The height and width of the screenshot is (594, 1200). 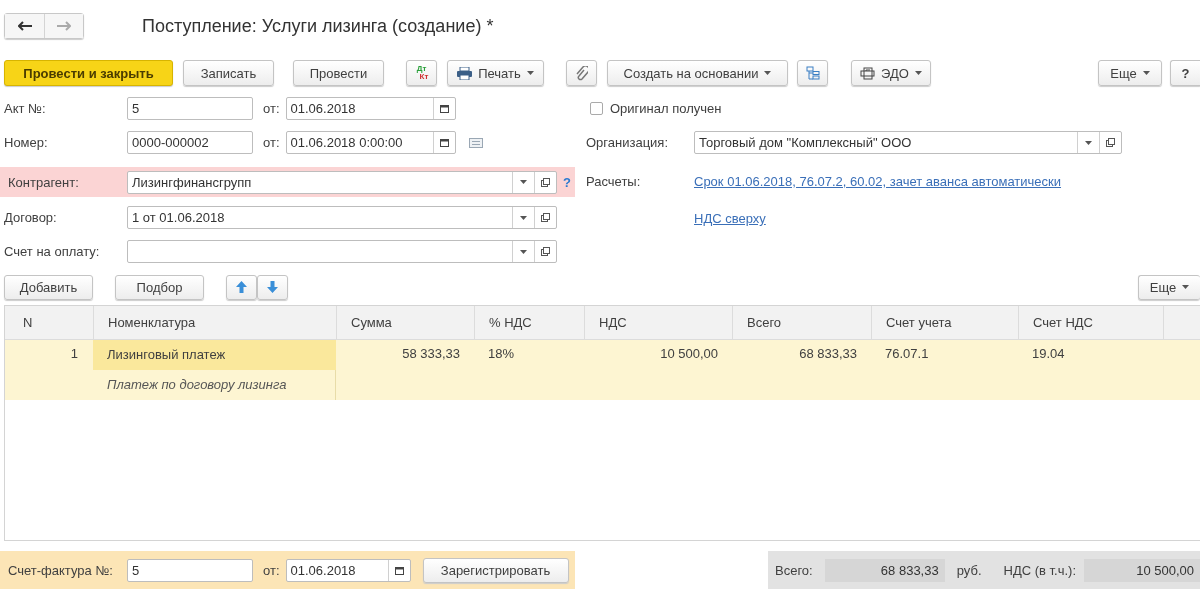 I want to click on table-cell: Лизинговый платеж, so click(x=214, y=355).